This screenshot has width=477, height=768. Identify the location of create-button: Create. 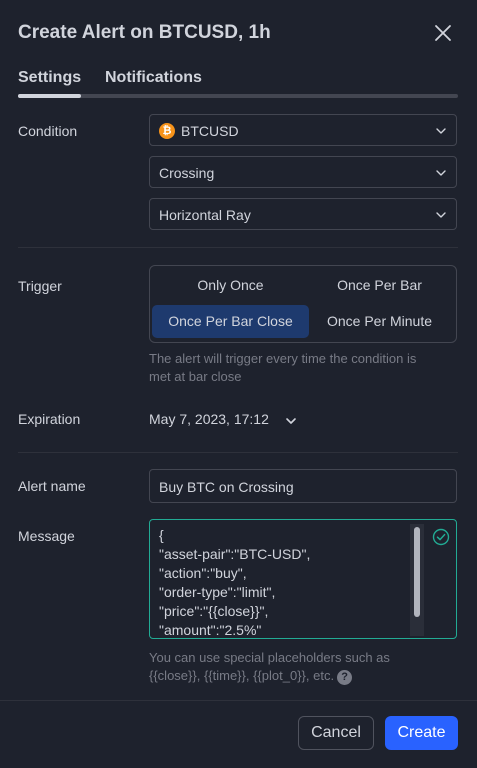
(421, 733).